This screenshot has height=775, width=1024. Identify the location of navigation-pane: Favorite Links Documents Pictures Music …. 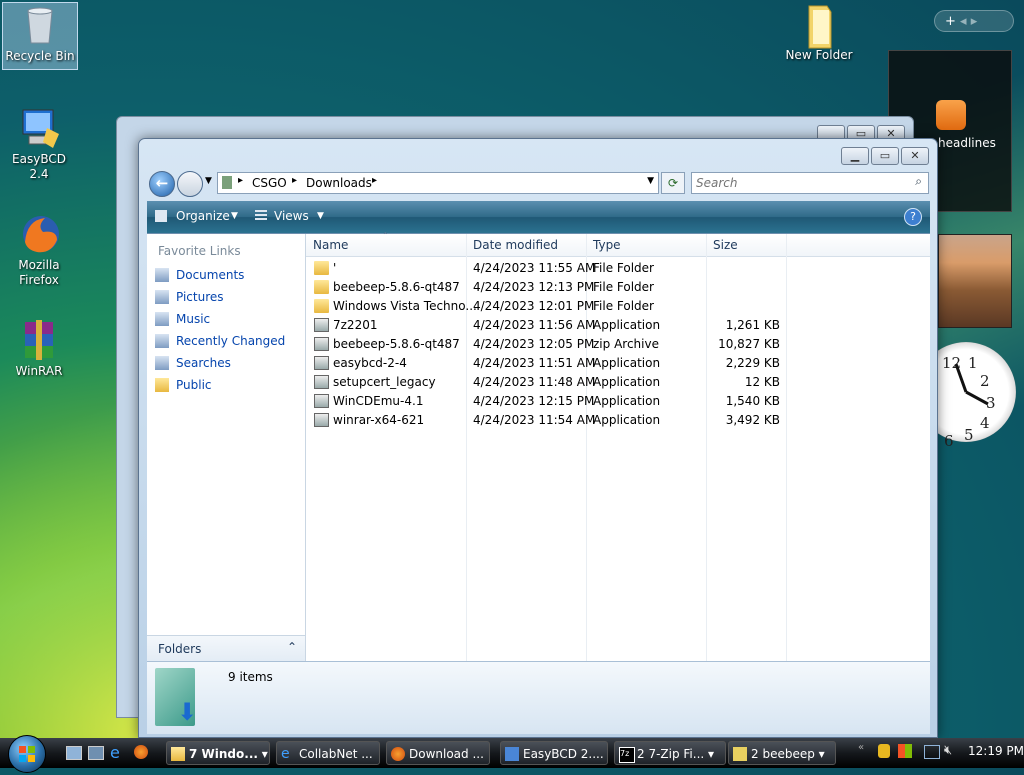
(226, 448).